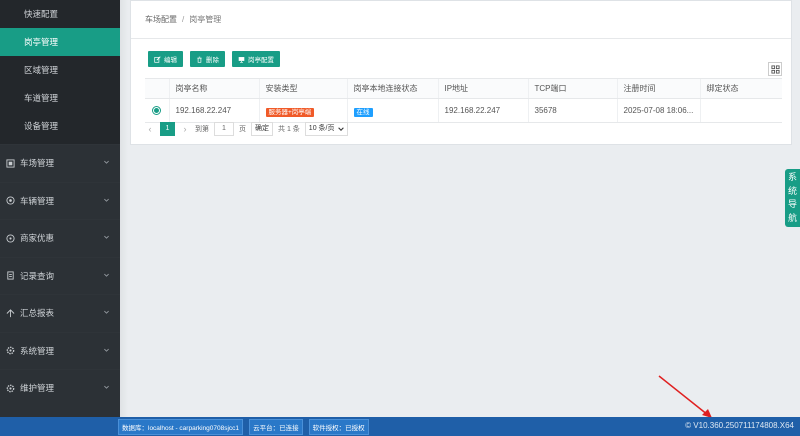 Image resolution: width=800 pixels, height=436 pixels. I want to click on divider, so click(461, 38).